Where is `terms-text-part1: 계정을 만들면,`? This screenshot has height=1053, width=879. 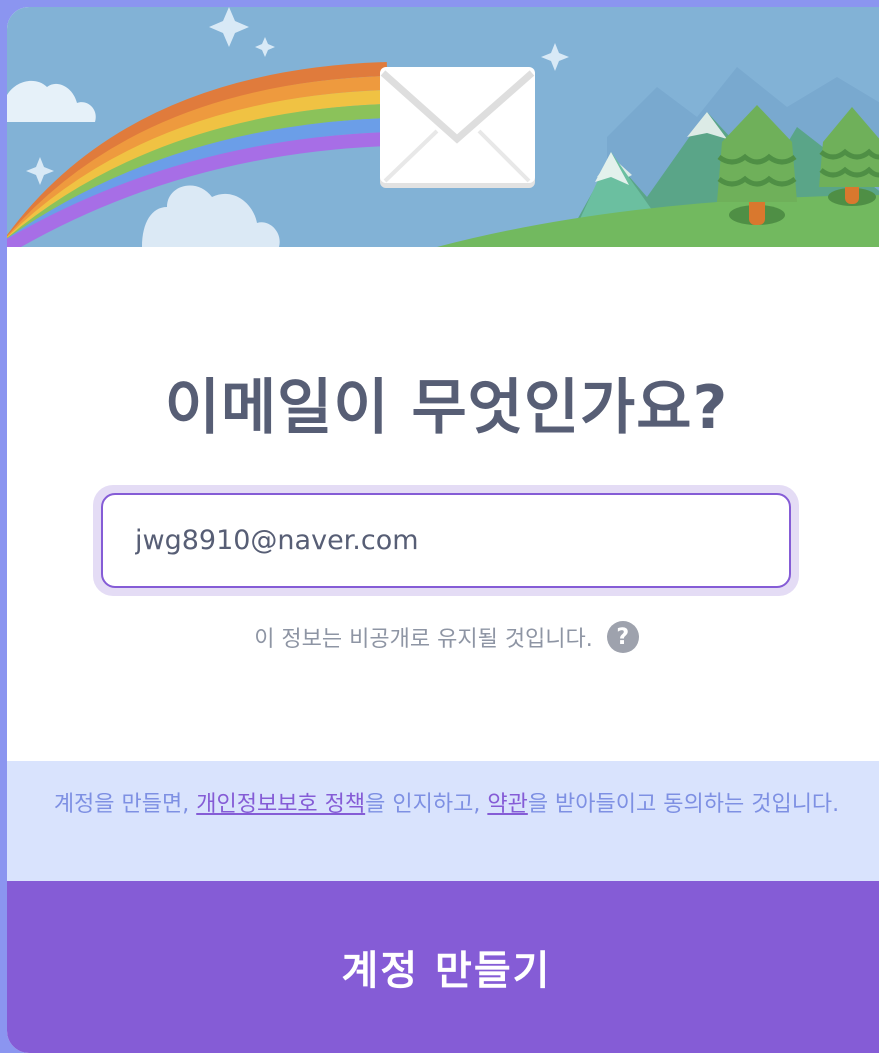
terms-text-part1: 계정을 만들면, is located at coordinates (125, 804).